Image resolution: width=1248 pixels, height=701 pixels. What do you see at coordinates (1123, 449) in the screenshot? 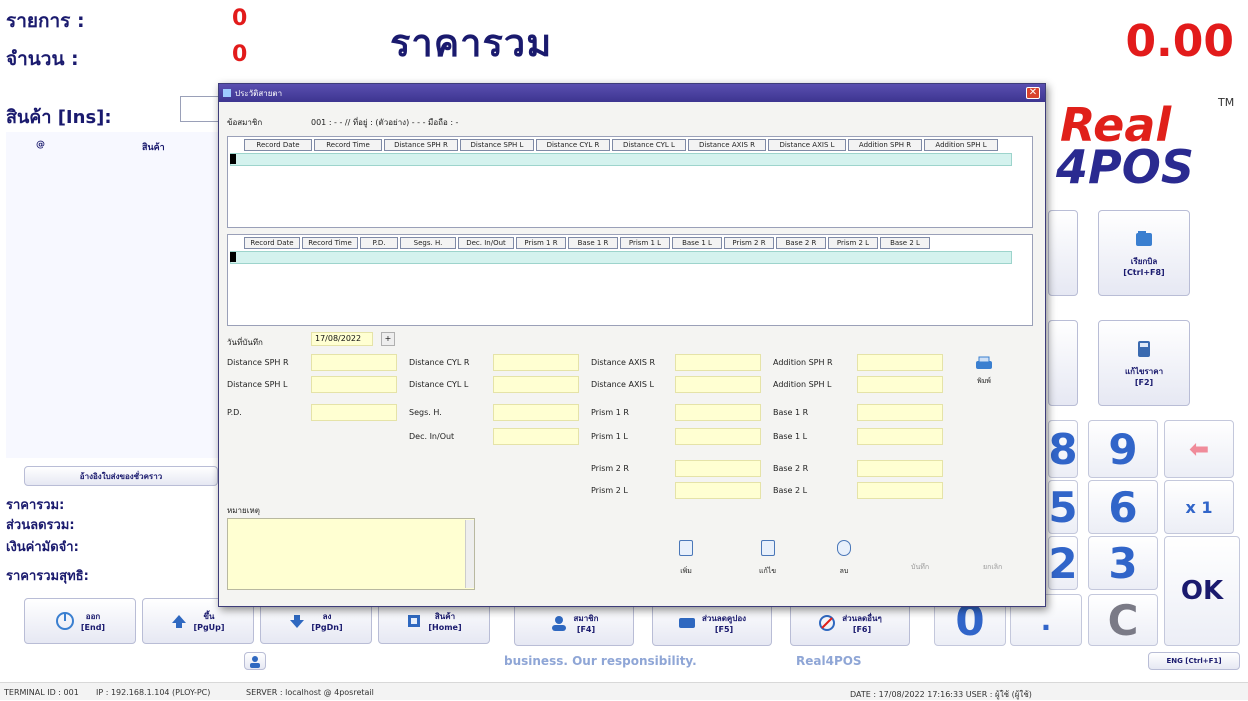
I see `key-9: 9` at bounding box center [1123, 449].